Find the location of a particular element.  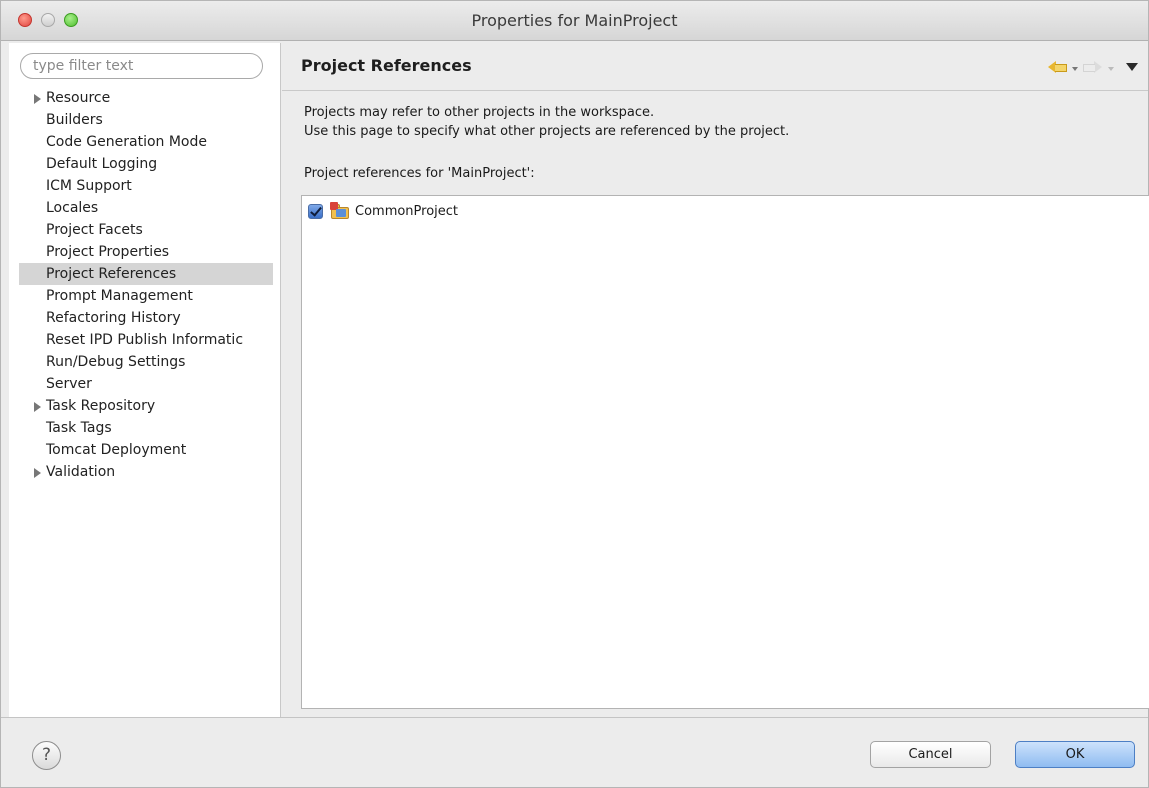

tree-item-refactoring-history: Refactoring History is located at coordinates (146, 318).